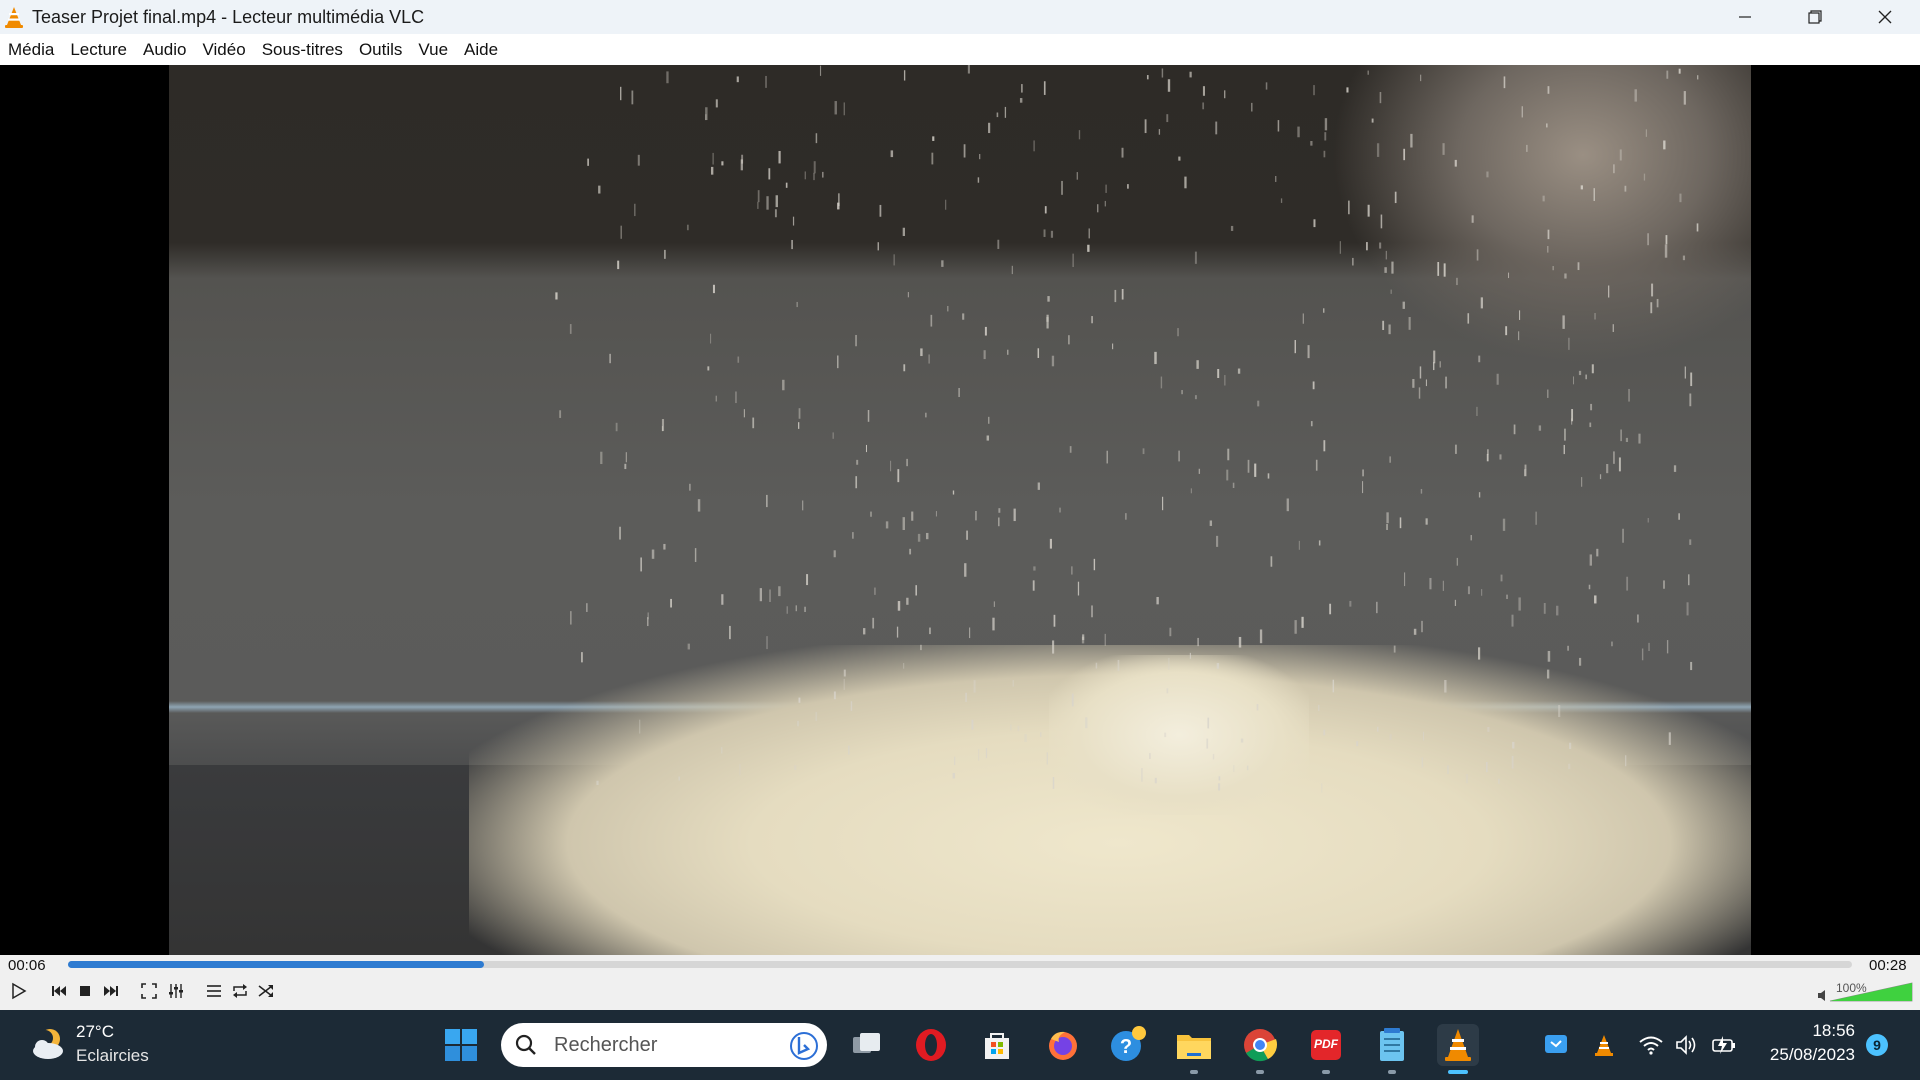  What do you see at coordinates (98, 49) in the screenshot?
I see `menu-lecture: Lecture` at bounding box center [98, 49].